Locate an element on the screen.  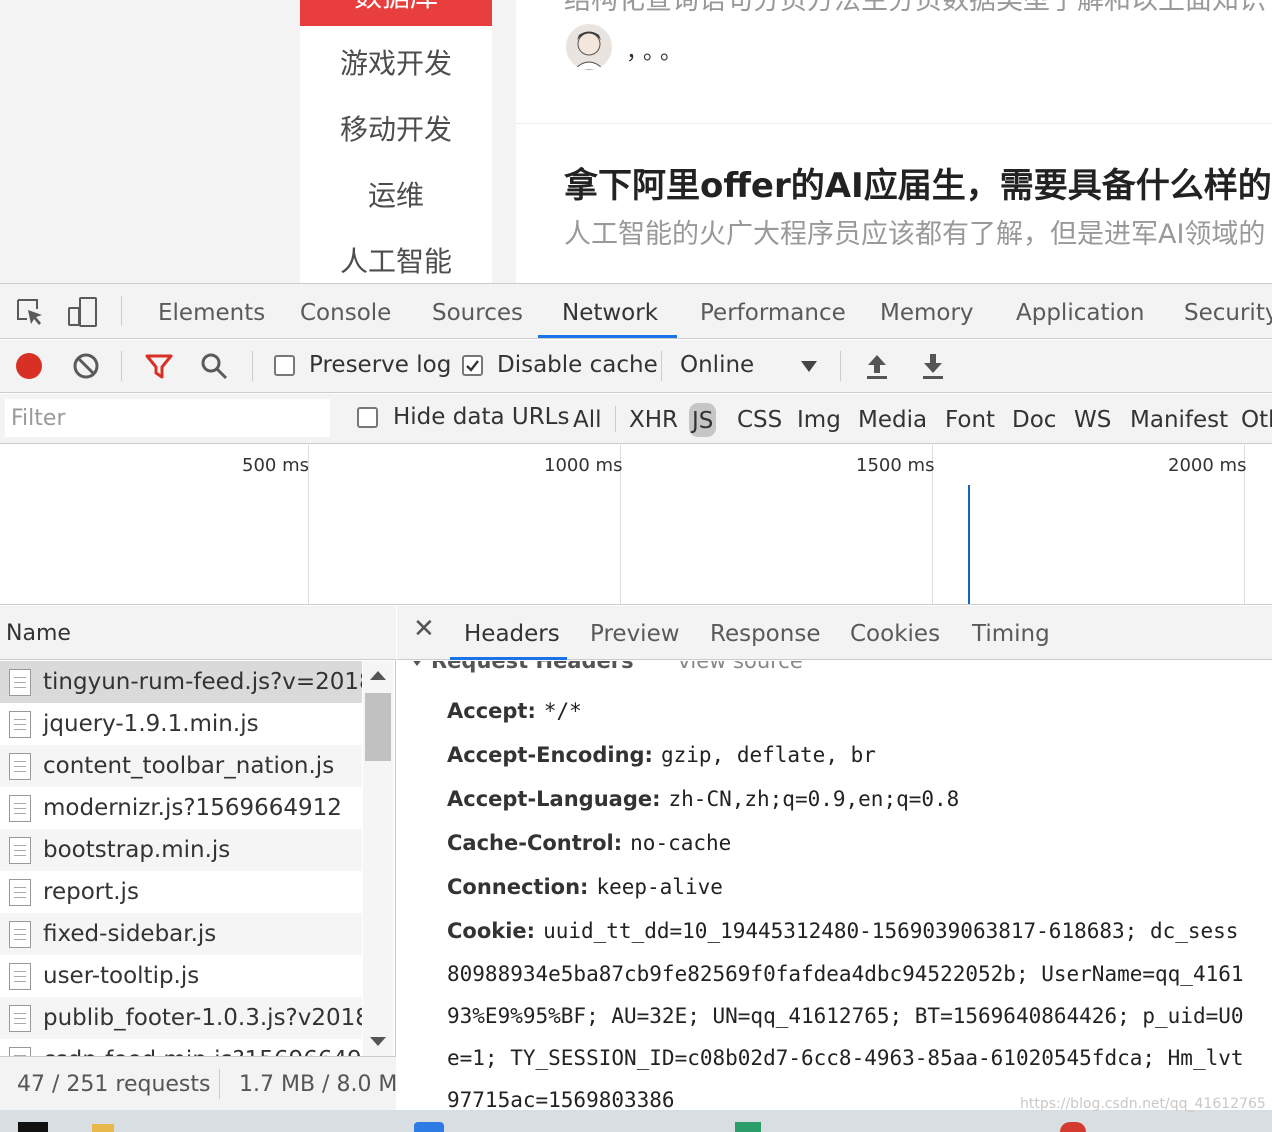
windows-start-icon is located at coordinates (33, 1127).